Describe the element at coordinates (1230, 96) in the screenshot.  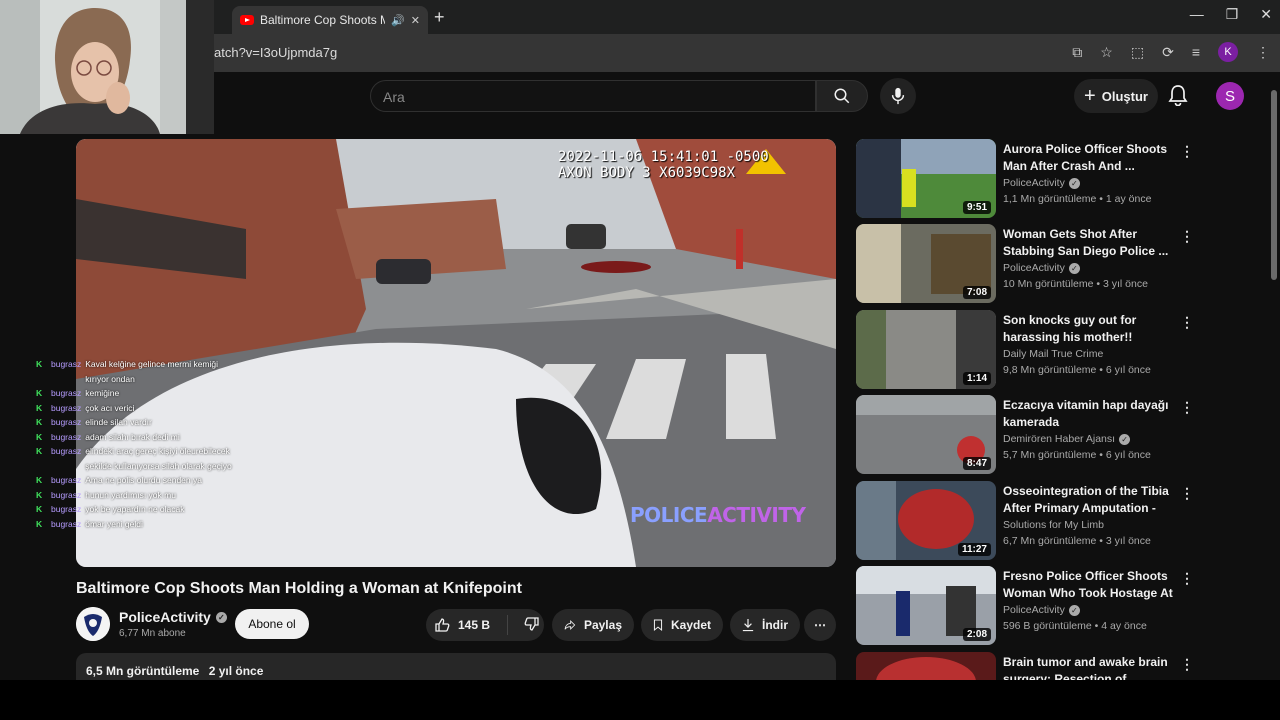
I see `account-avatar: S` at that location.